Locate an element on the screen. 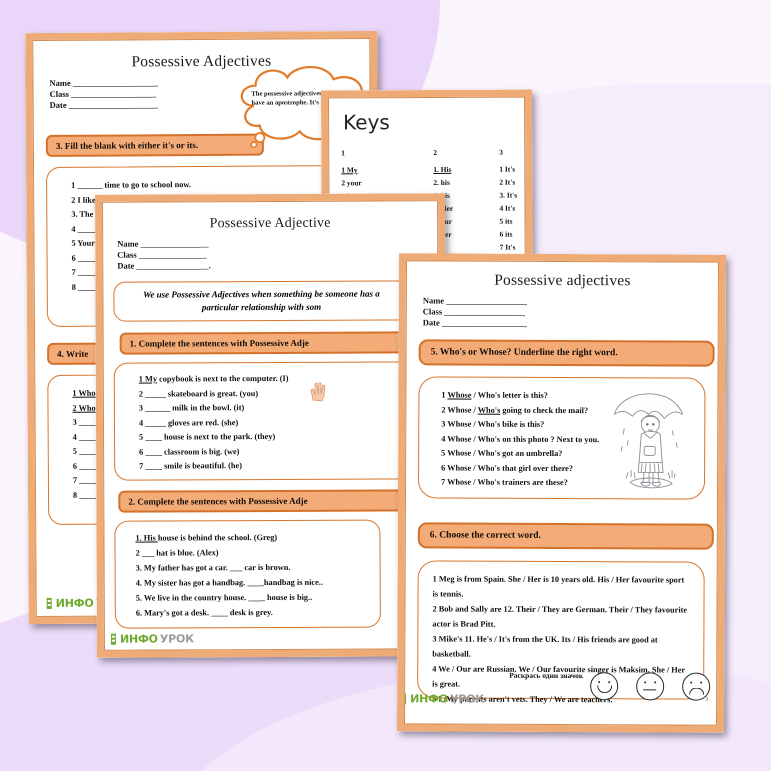 The width and height of the screenshot is (771, 771). smiley-happy-icon is located at coordinates (604, 686).